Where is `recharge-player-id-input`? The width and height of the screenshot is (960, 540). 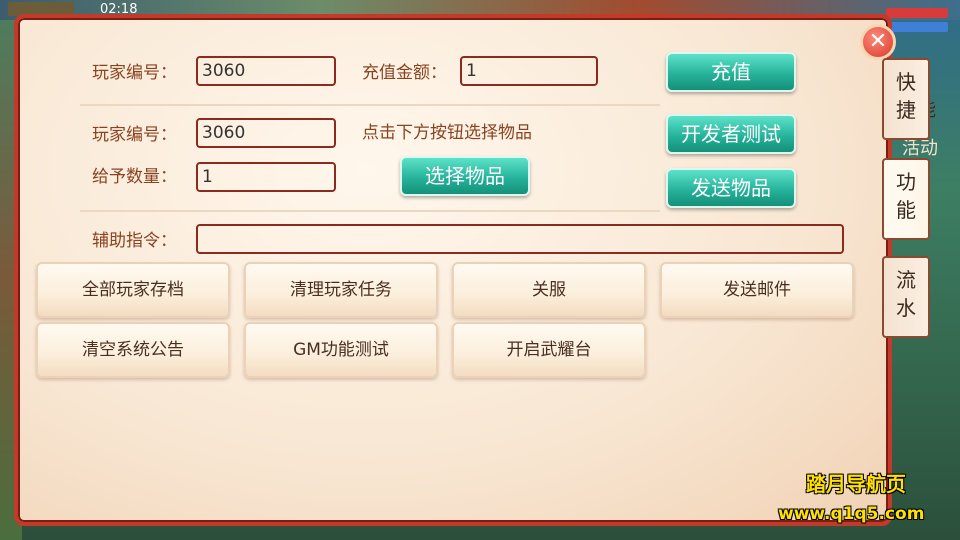
recharge-player-id-input is located at coordinates (266, 71).